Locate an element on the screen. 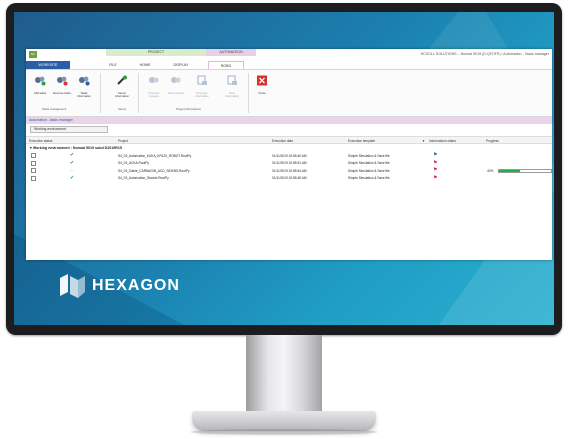 Image resolution: width=568 pixels, height=439 pixels. header-execution-template: Execution template is located at coordinates (361, 141).